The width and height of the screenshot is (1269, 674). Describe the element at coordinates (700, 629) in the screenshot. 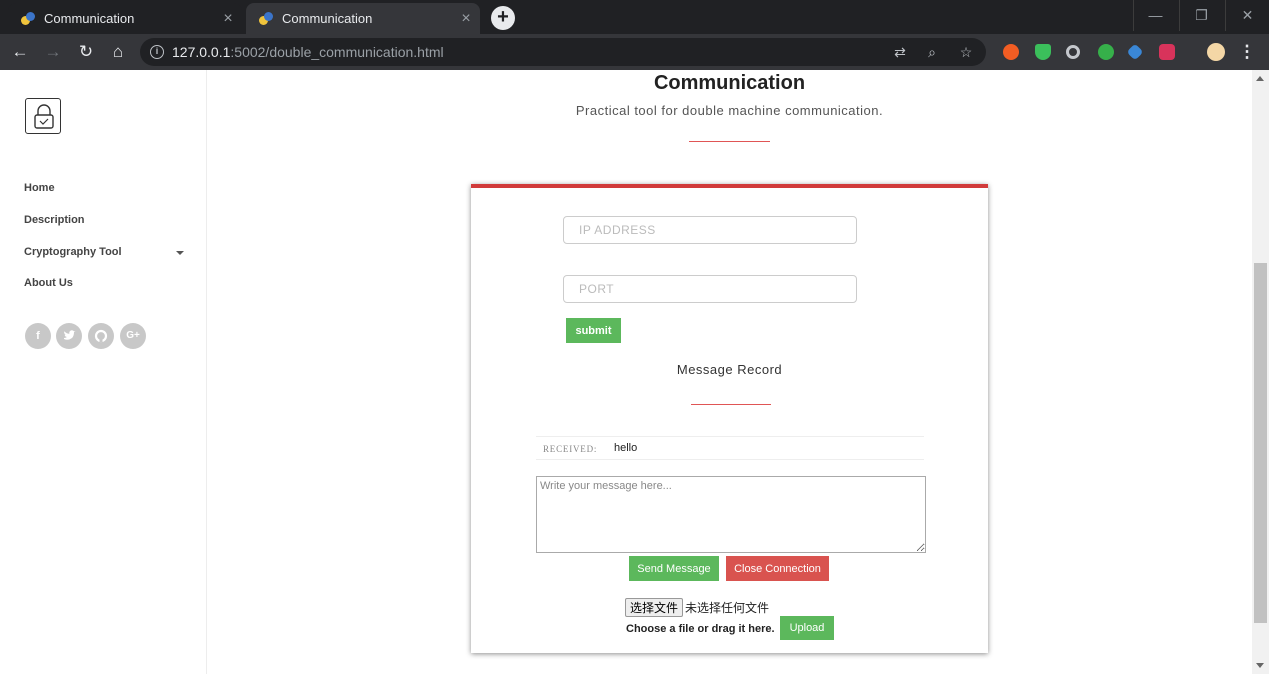

I see `file-drop-hint: Choose a file or drag it here.` at that location.